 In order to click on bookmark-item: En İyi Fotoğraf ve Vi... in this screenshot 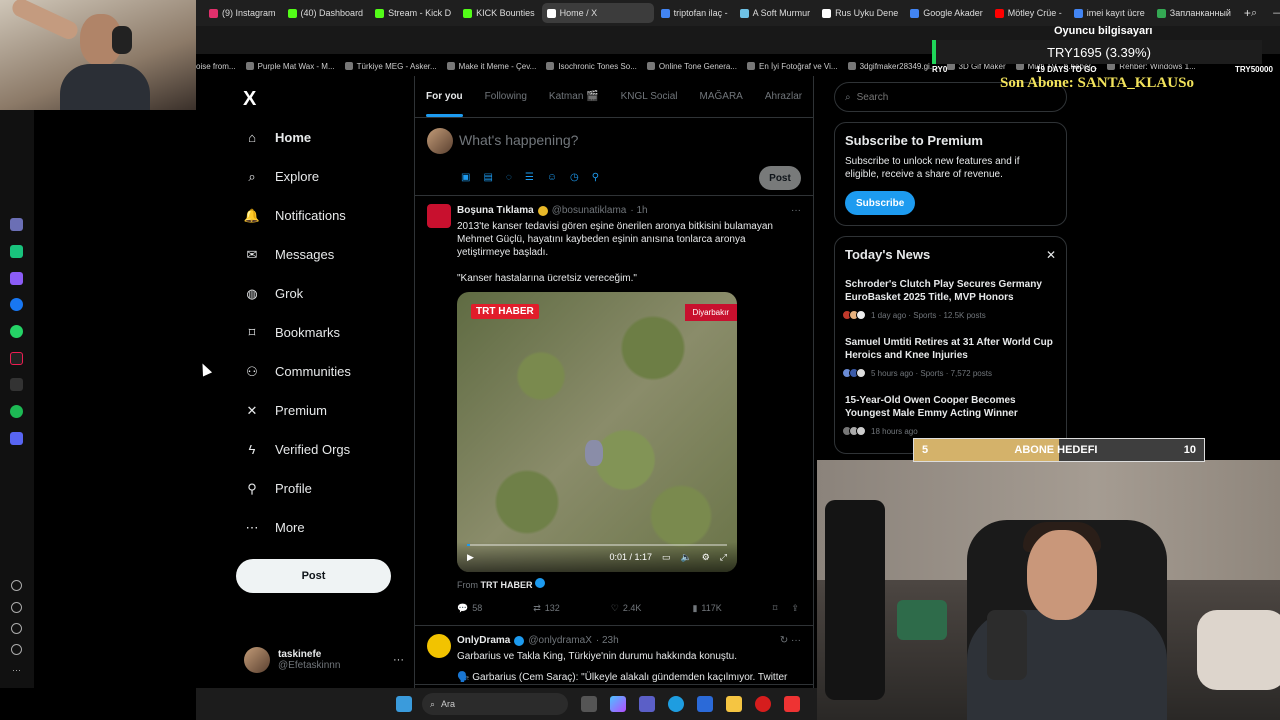, I will do `click(792, 66)`.